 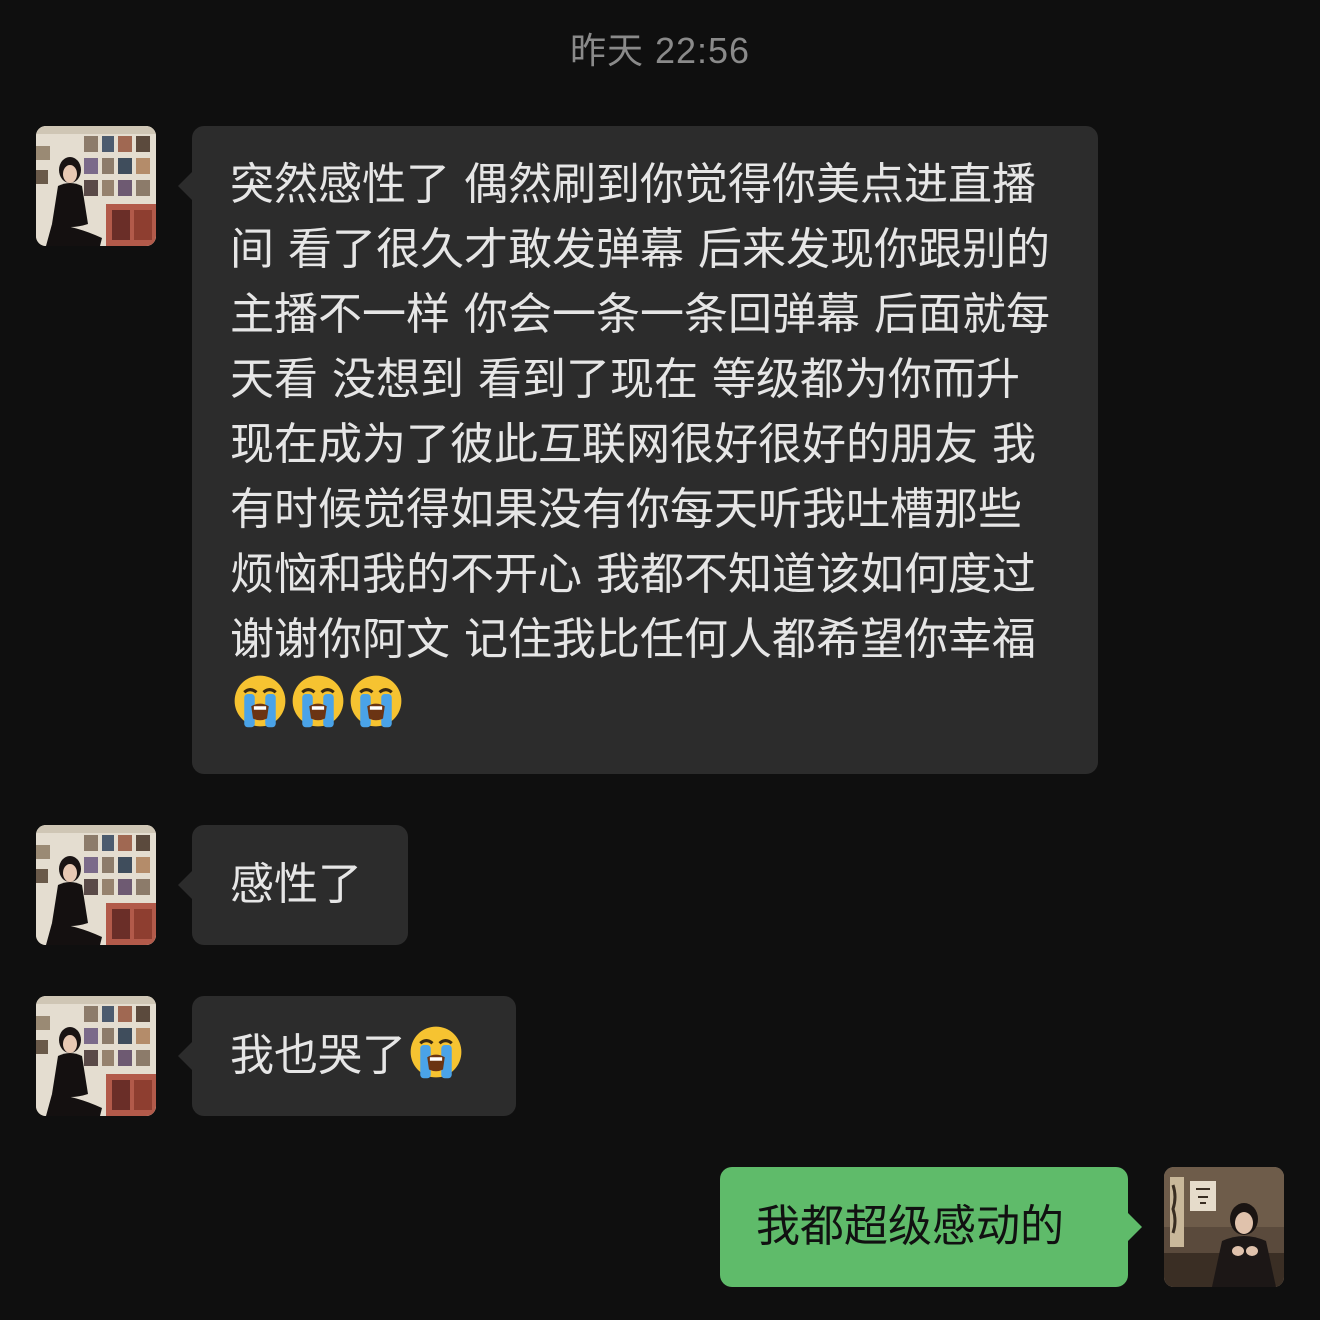 I want to click on incoming-message-bubble: 我也哭了, so click(x=347, y=1056).